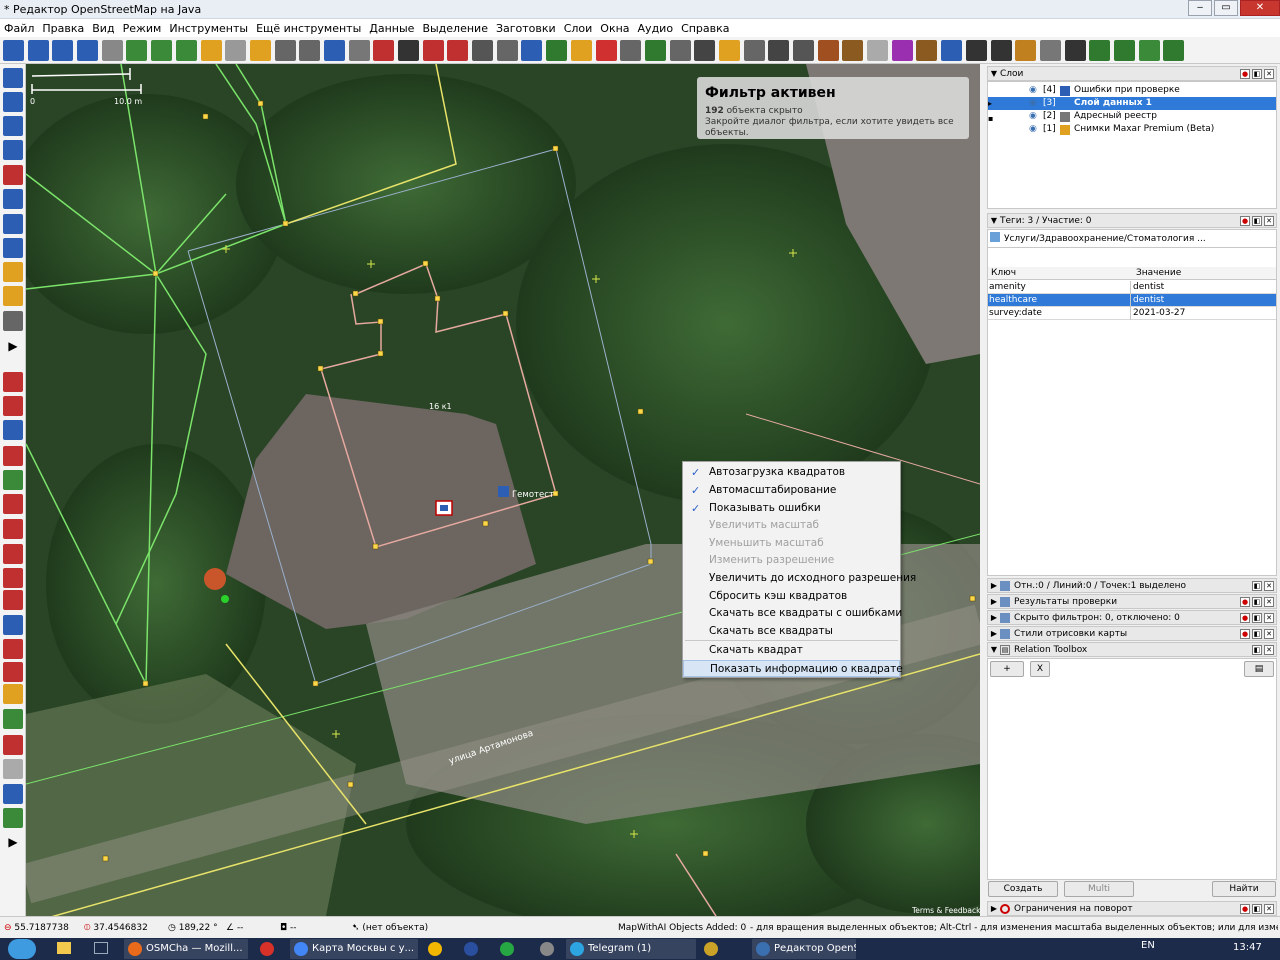 The height and width of the screenshot is (960, 1280). What do you see at coordinates (13, 649) in the screenshot?
I see `tag-icon` at bounding box center [13, 649].